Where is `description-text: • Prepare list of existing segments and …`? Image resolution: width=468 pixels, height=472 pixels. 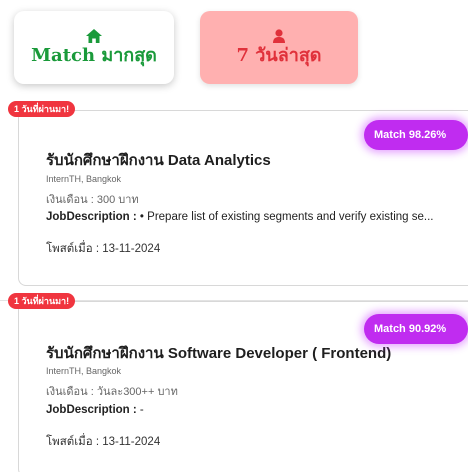
description-text: • Prepare list of existing segments and … is located at coordinates (285, 217).